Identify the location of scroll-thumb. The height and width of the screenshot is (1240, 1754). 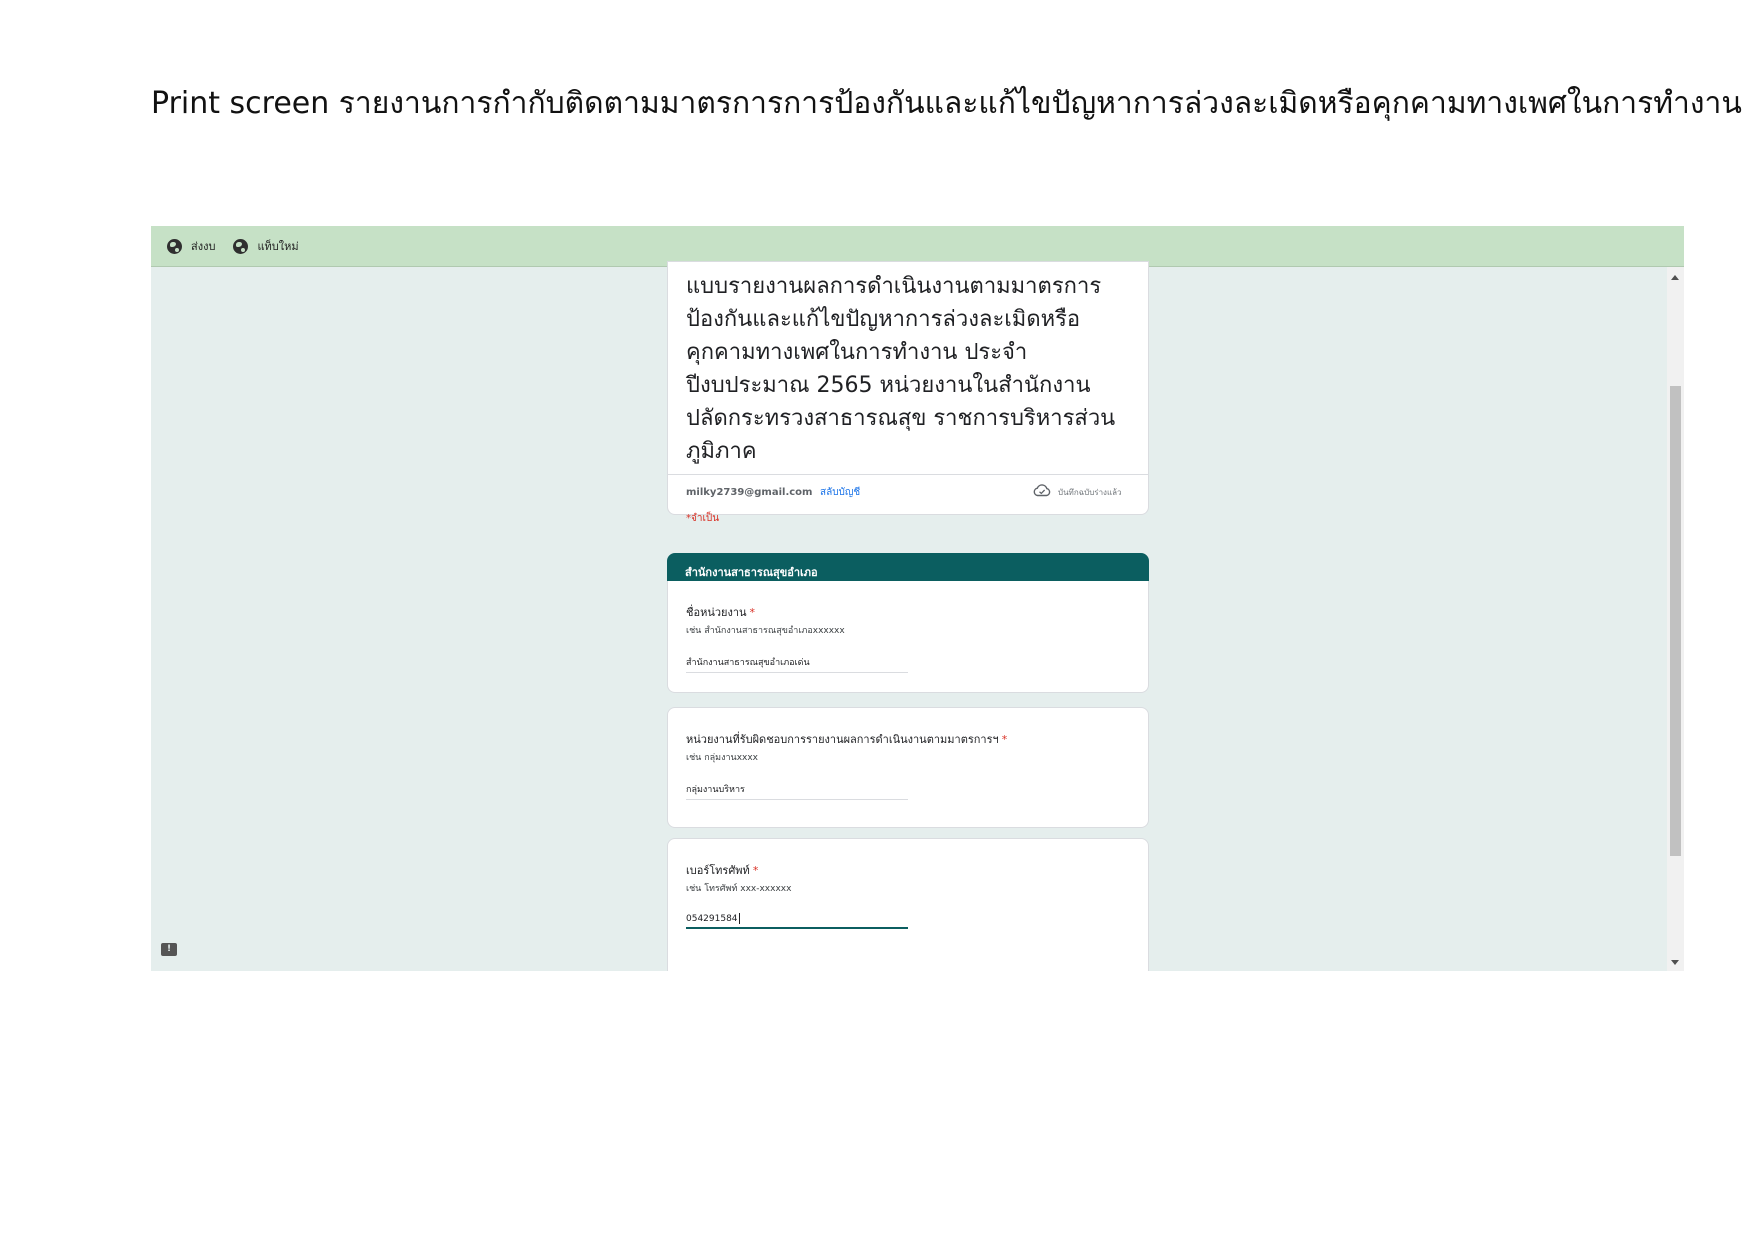
(1675, 621).